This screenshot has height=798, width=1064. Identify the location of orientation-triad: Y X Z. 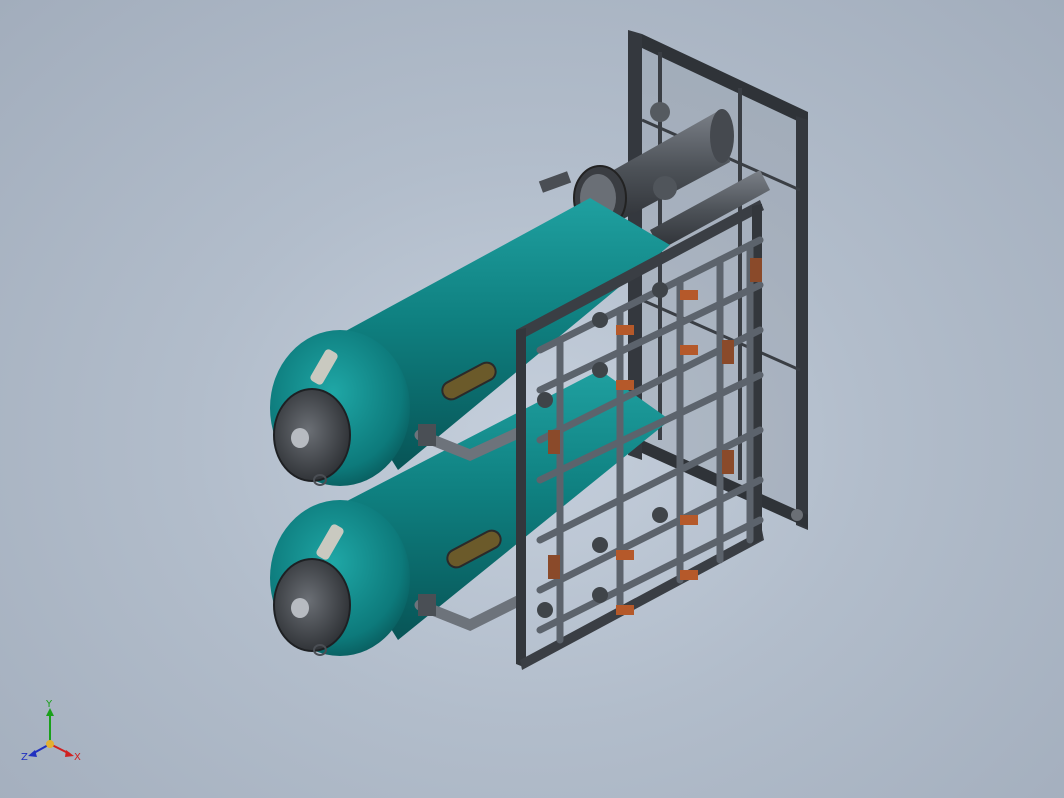
(53, 735).